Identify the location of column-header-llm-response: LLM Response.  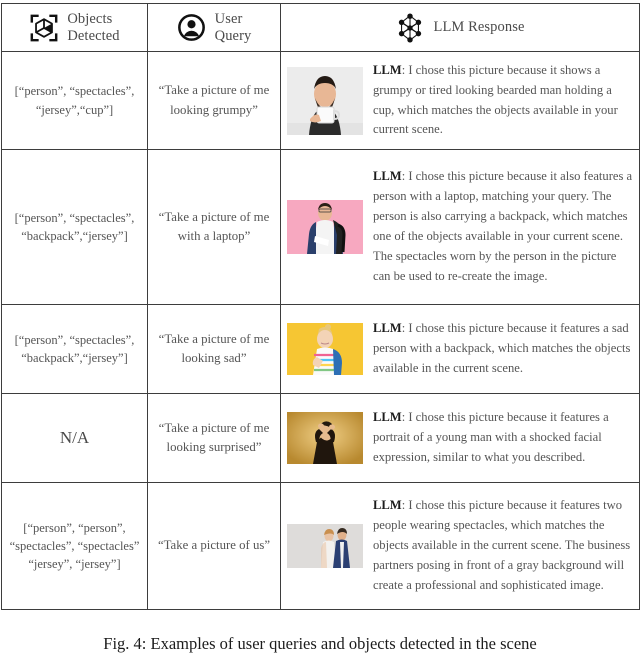
(460, 27).